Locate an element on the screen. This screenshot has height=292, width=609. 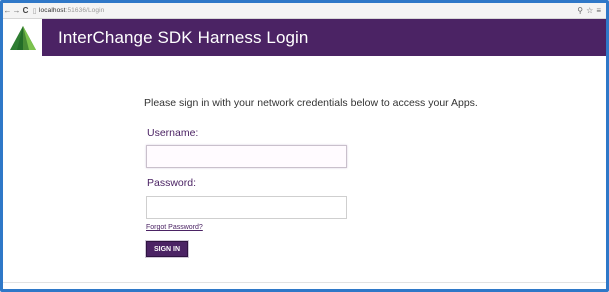
browser-toolbar: ← → C ▯ localhost:51636/Login ⚲ ☆ ≡ is located at coordinates (304, 11).